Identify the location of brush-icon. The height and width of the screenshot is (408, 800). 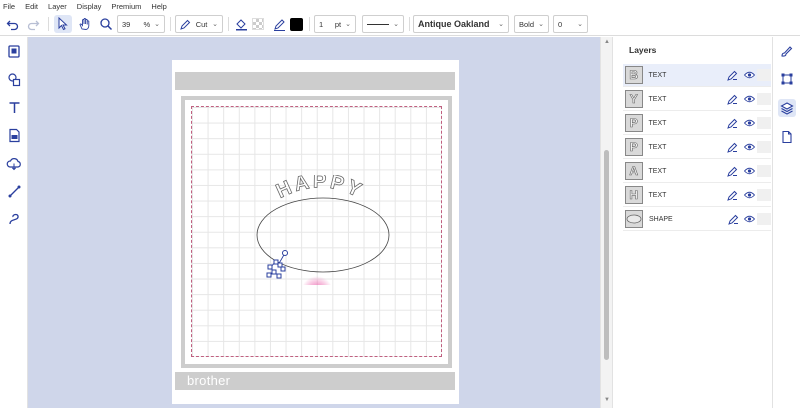
(787, 51).